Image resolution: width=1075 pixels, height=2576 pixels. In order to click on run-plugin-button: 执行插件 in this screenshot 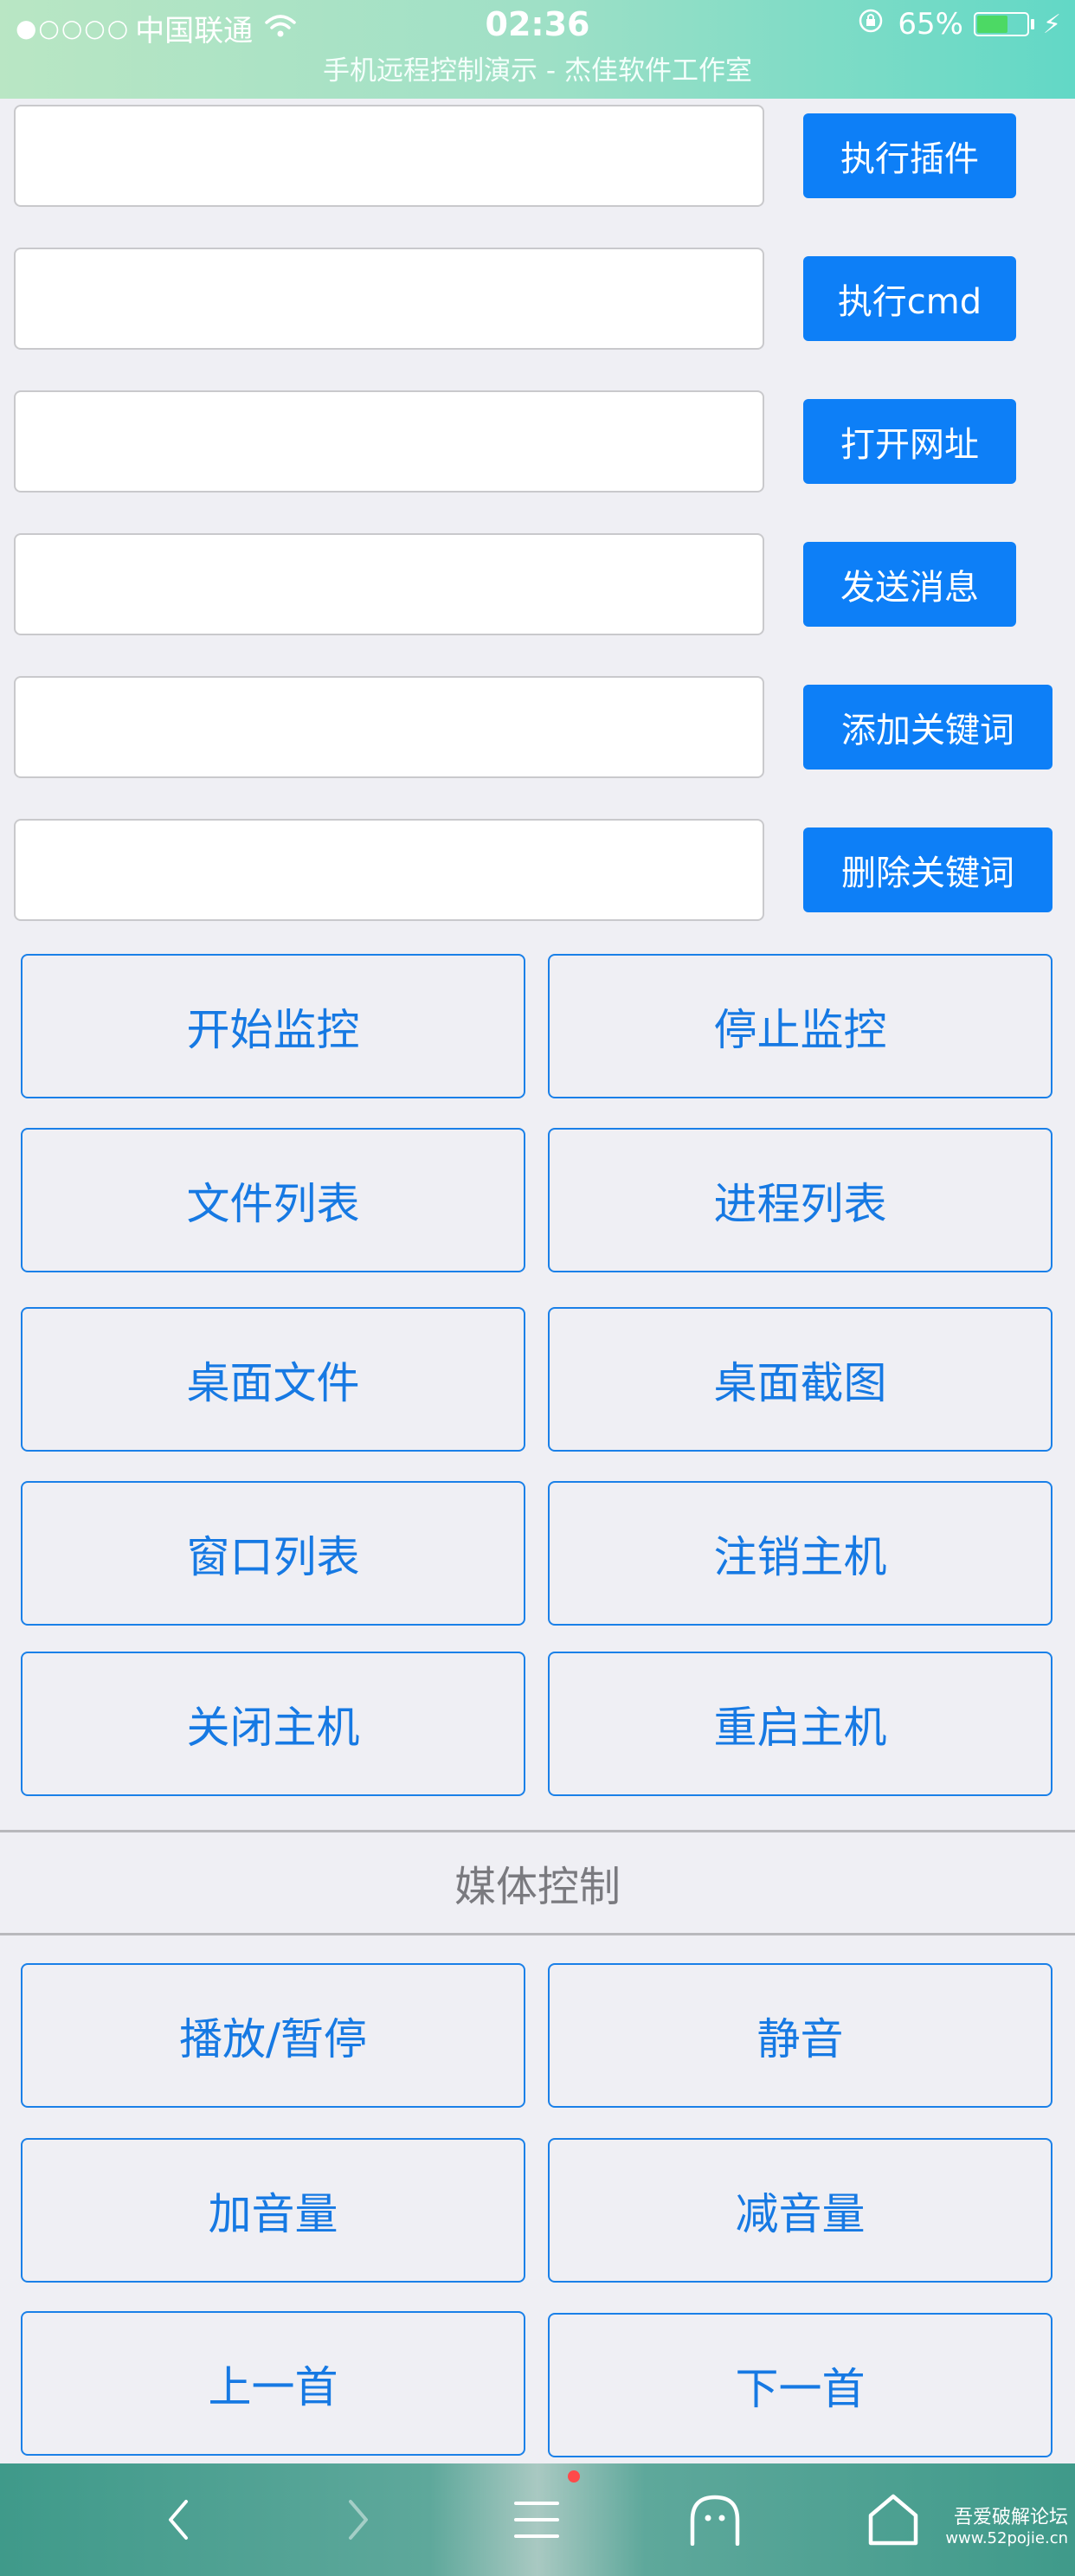, I will do `click(909, 155)`.